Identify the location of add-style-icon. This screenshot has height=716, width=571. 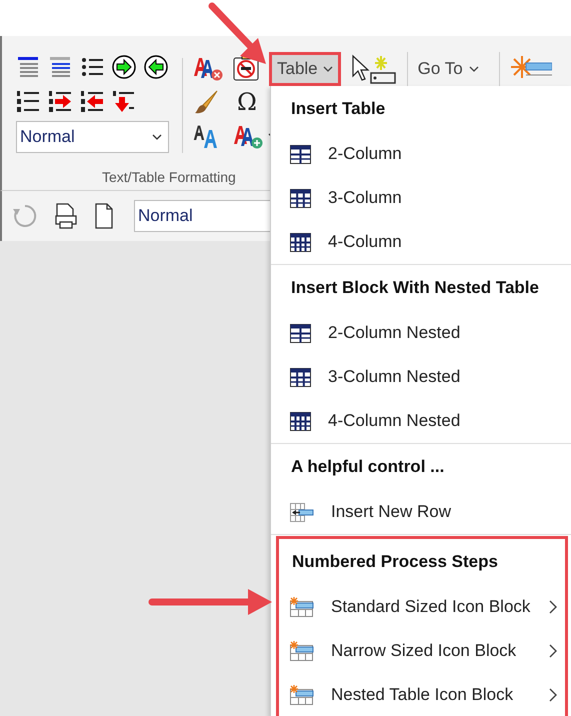
(248, 136).